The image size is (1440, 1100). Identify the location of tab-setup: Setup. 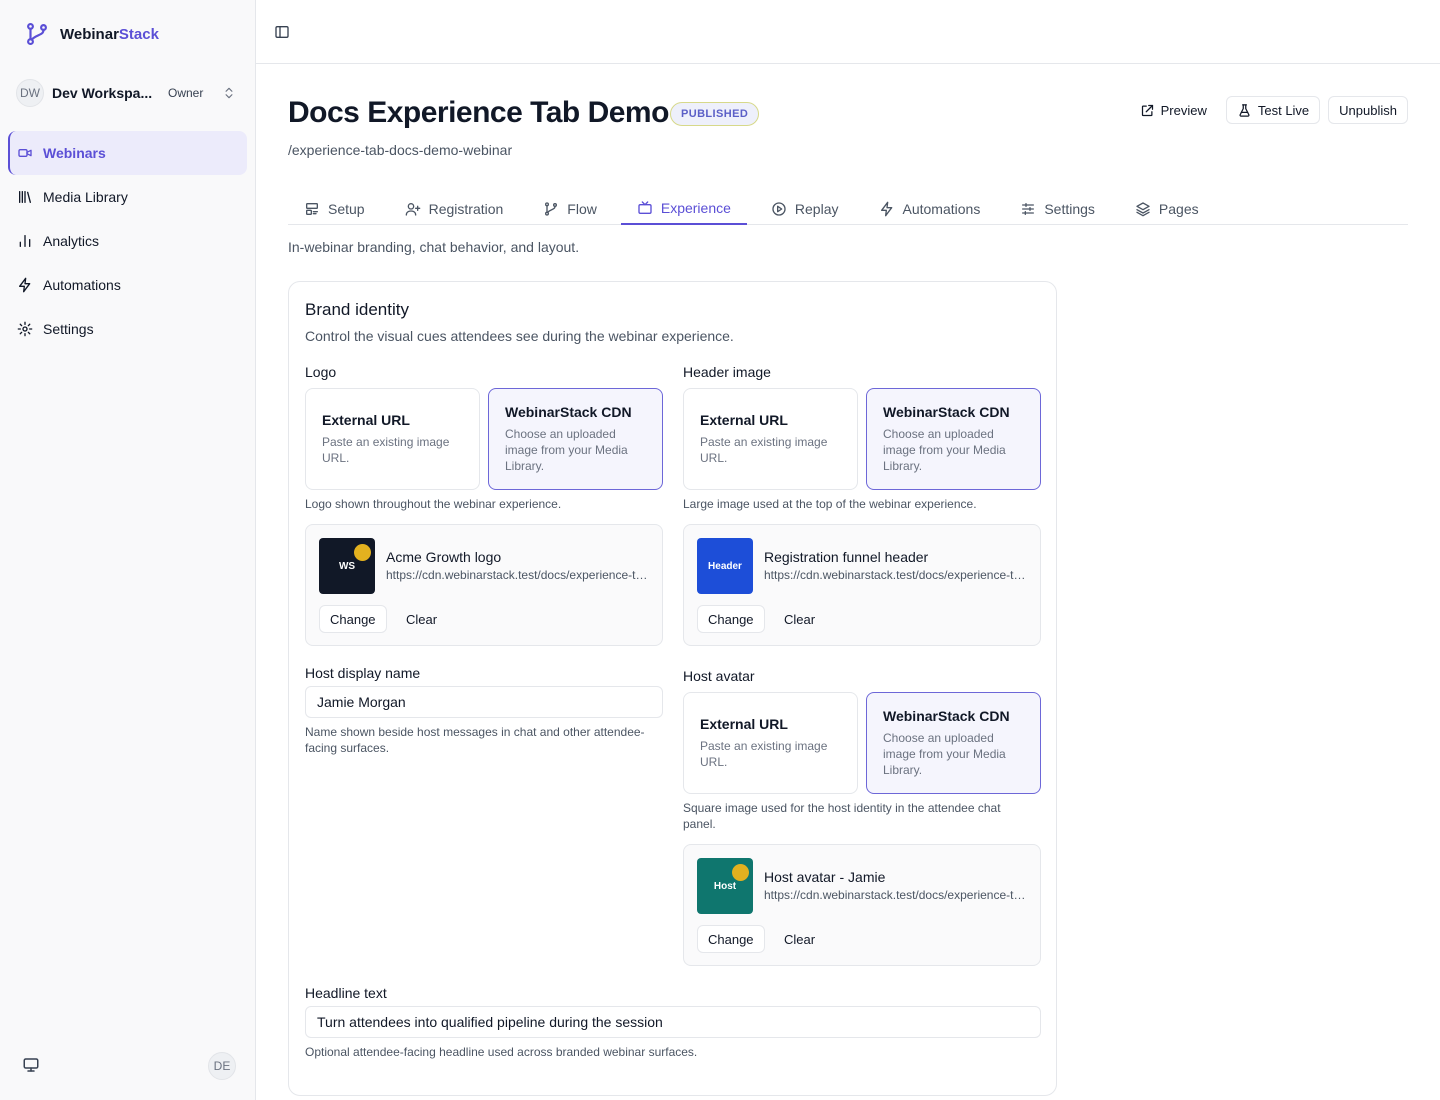
(334, 208).